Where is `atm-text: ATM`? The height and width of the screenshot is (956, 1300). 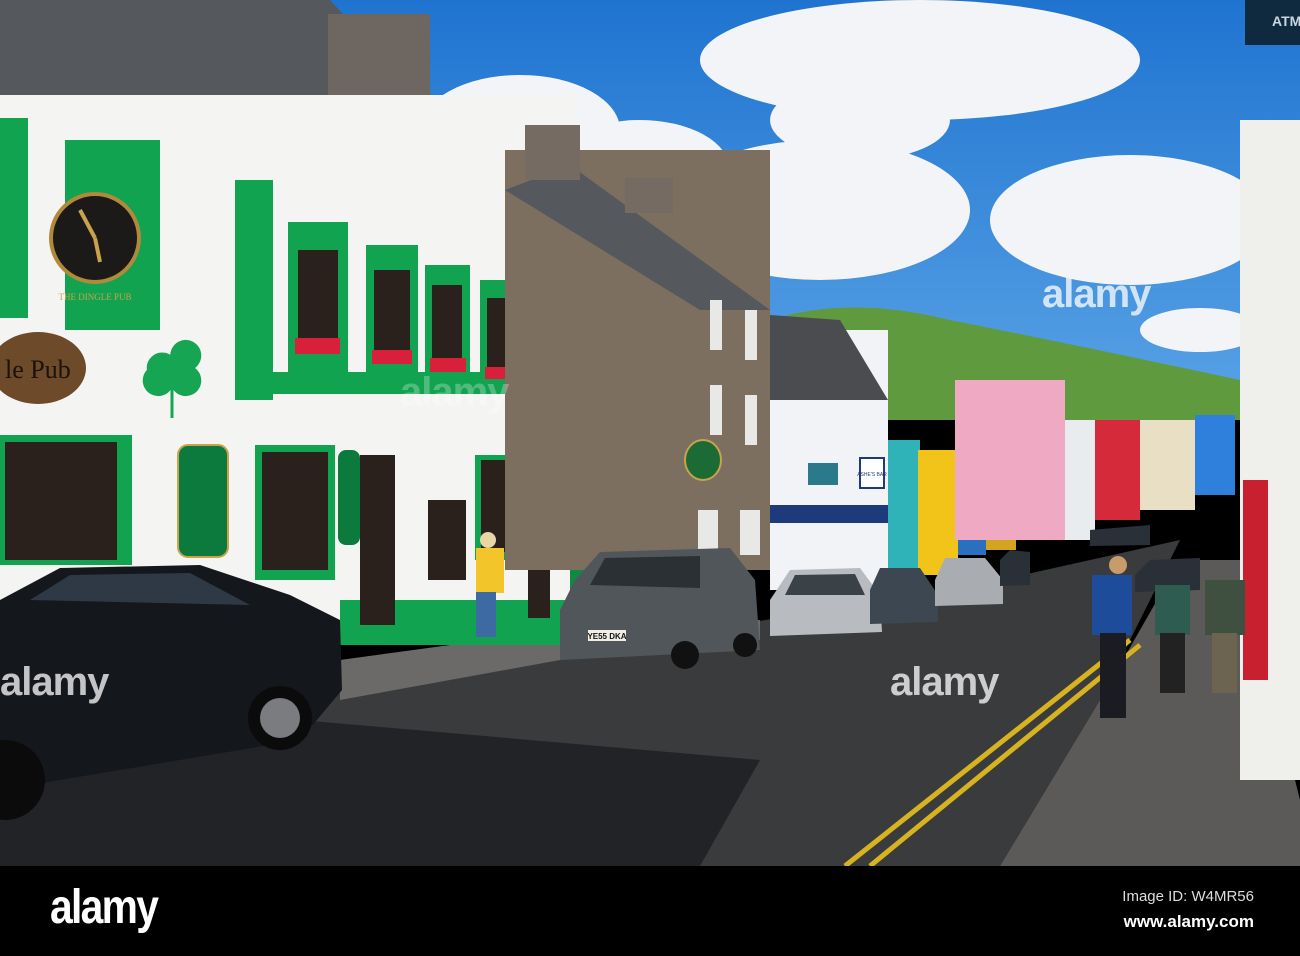 atm-text: ATM is located at coordinates (1286, 21).